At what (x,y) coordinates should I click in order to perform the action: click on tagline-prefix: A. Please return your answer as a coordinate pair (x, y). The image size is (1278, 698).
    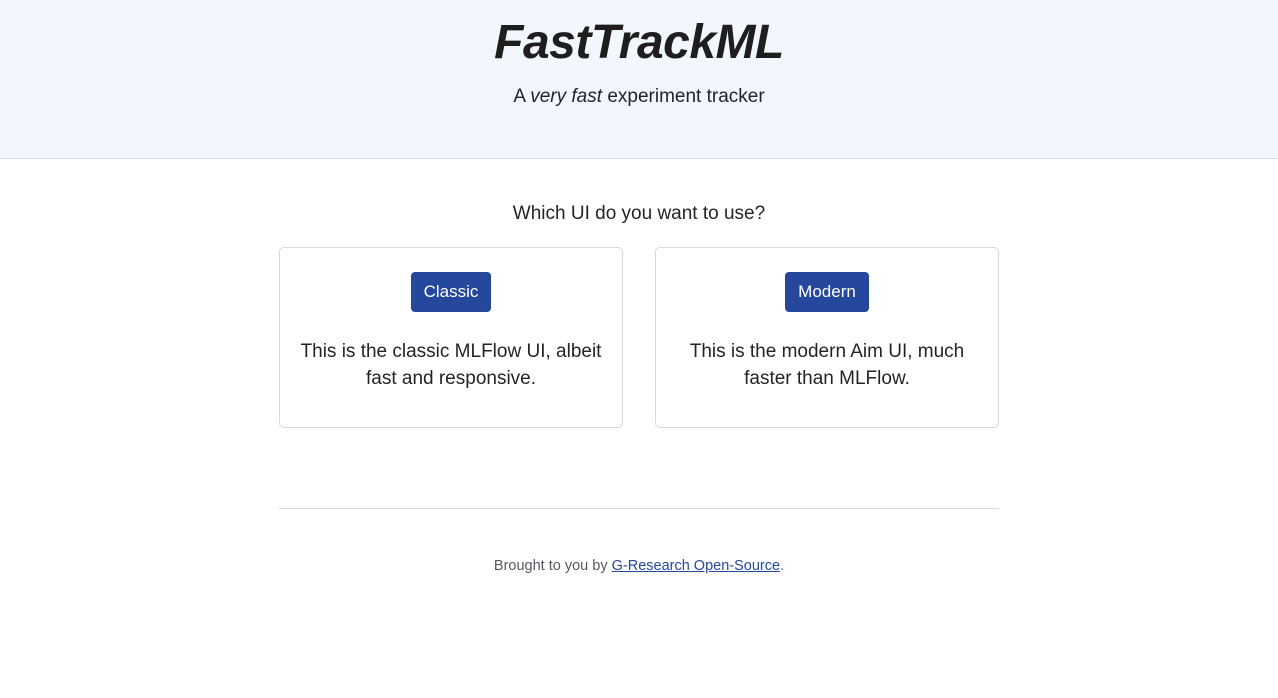
    Looking at the image, I should click on (522, 96).